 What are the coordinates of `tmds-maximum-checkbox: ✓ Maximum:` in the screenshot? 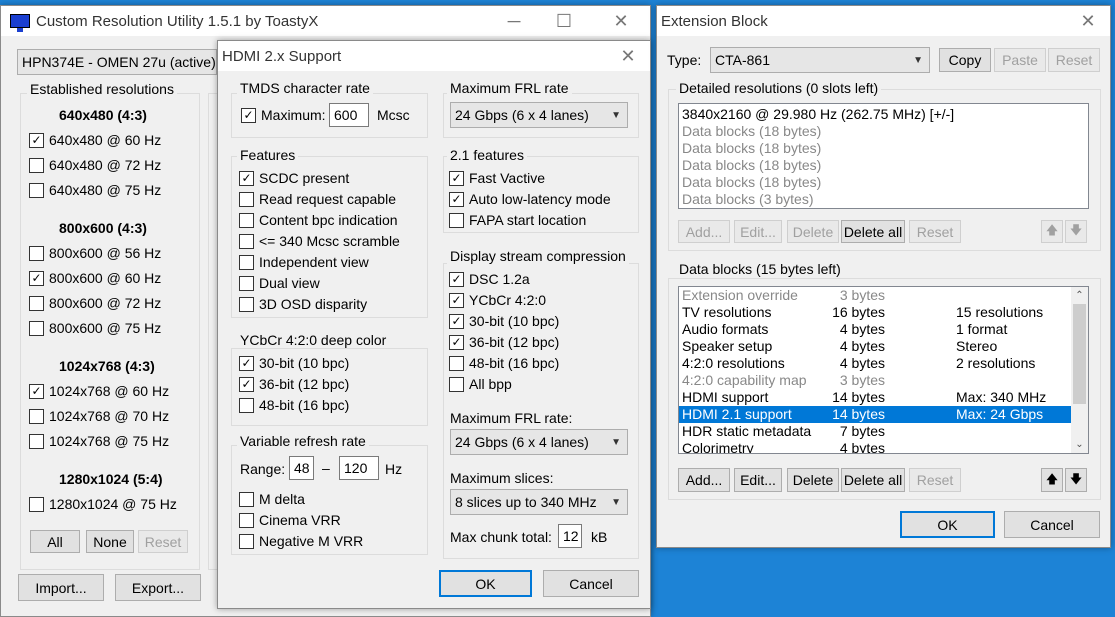 It's located at (283, 115).